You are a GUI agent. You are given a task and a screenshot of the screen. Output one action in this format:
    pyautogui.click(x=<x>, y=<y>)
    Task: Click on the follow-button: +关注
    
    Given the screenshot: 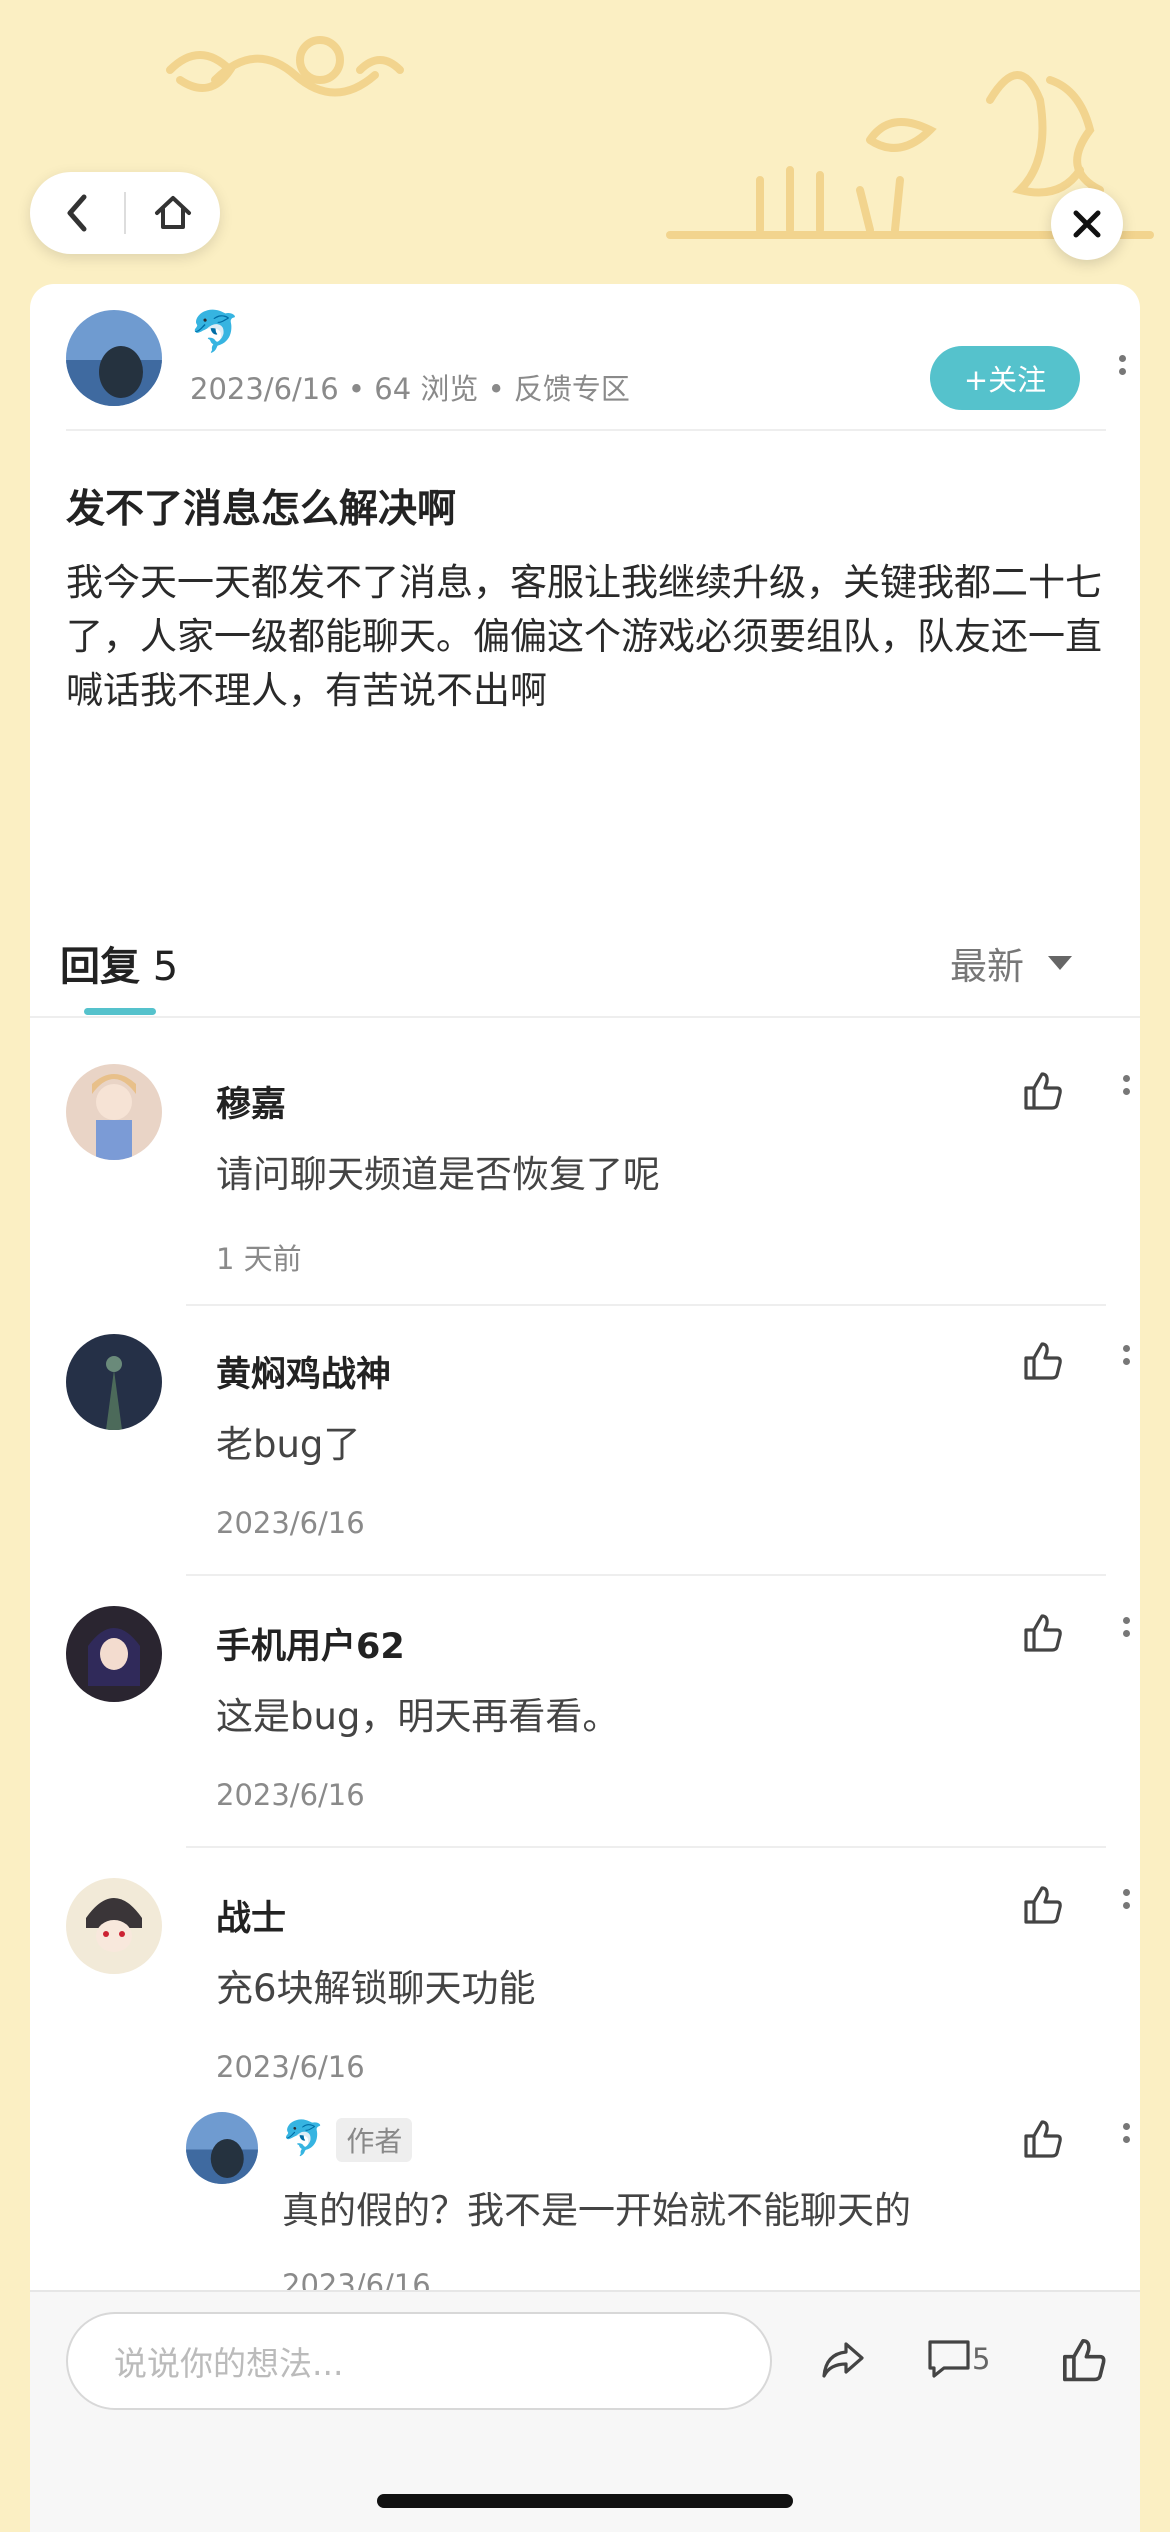 What is the action you would take?
    pyautogui.click(x=1005, y=378)
    